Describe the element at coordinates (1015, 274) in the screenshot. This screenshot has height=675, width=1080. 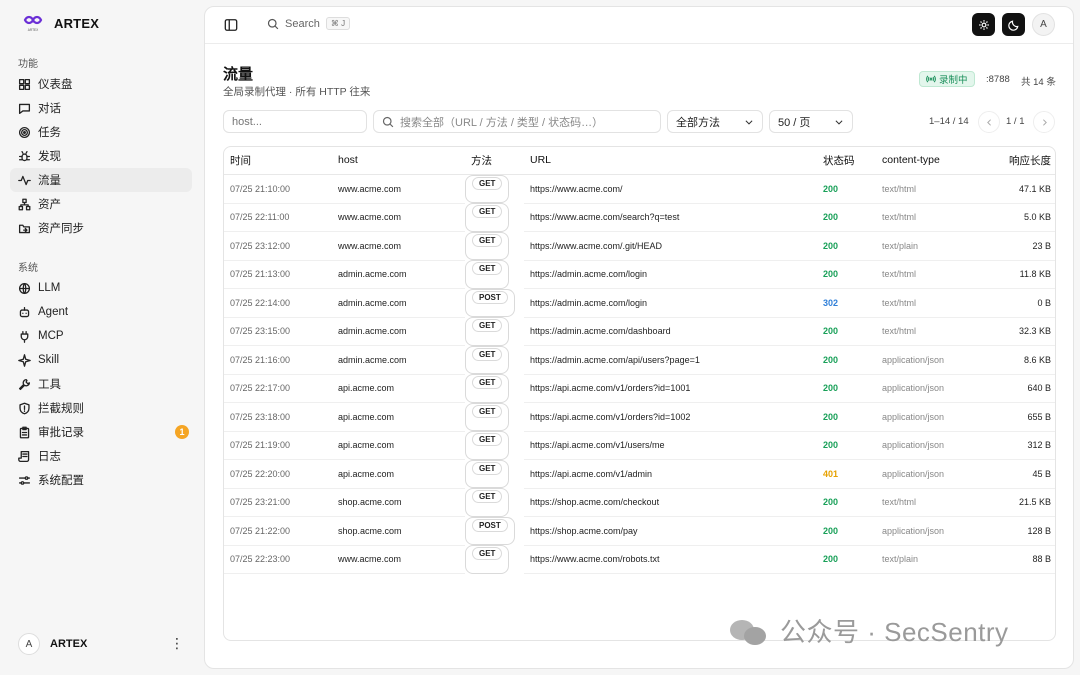
I see `cell-response-length: 11.8 KB` at that location.